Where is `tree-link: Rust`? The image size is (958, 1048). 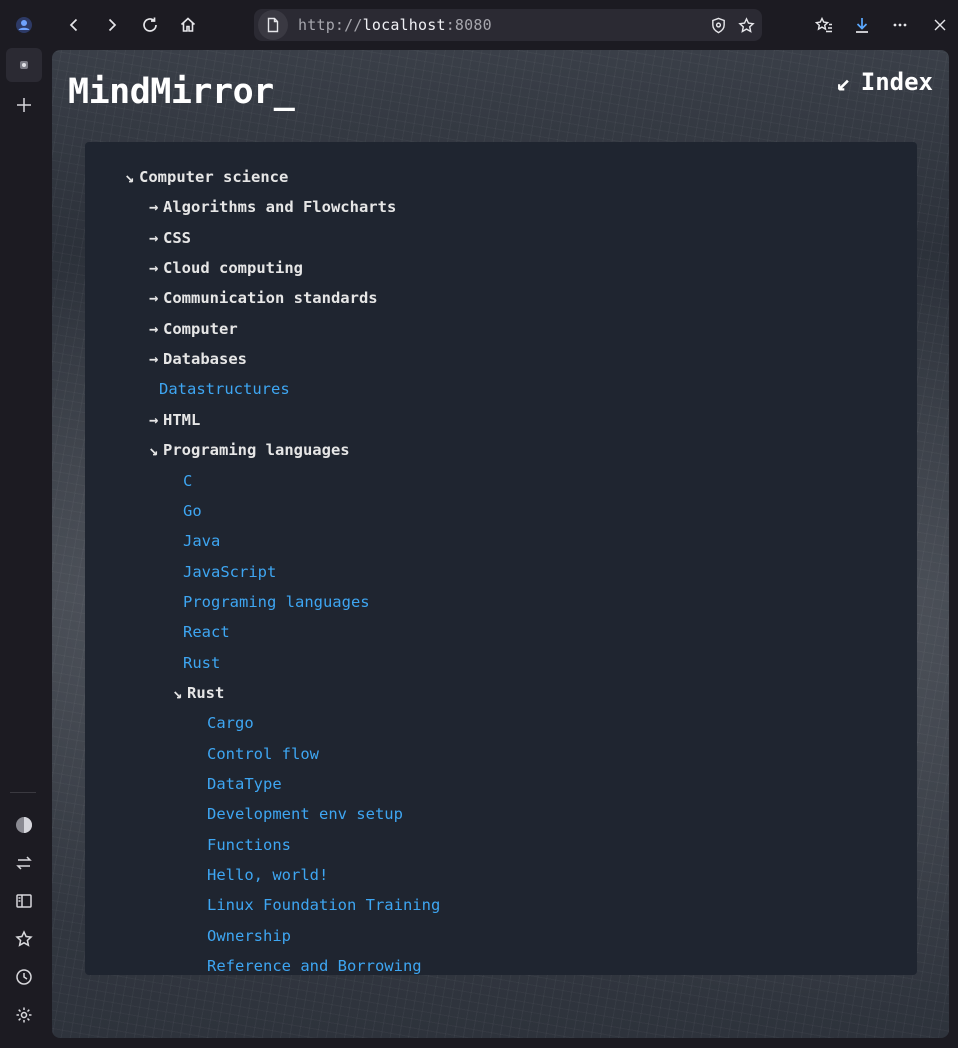
tree-link: Rust is located at coordinates (201, 663).